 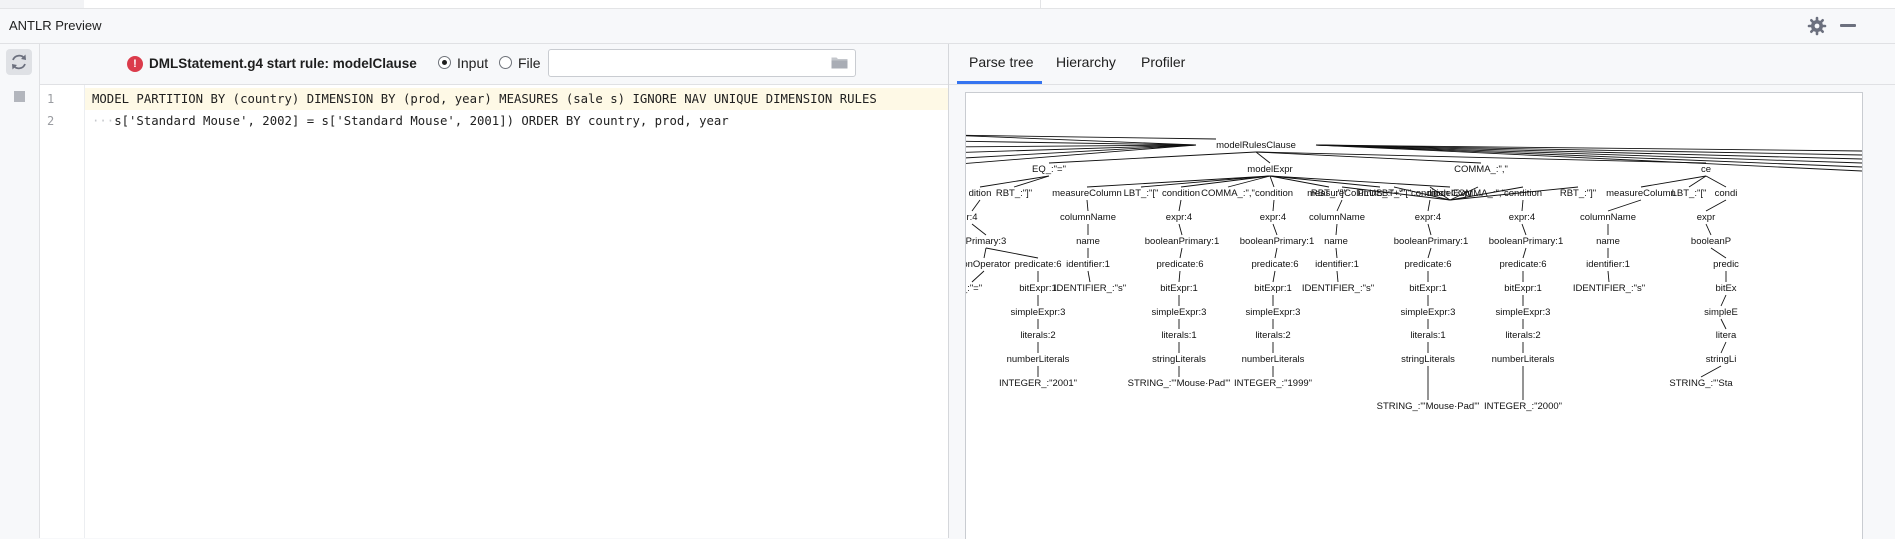 What do you see at coordinates (1256, 145) in the screenshot?
I see `tree-node: modelRulesClause` at bounding box center [1256, 145].